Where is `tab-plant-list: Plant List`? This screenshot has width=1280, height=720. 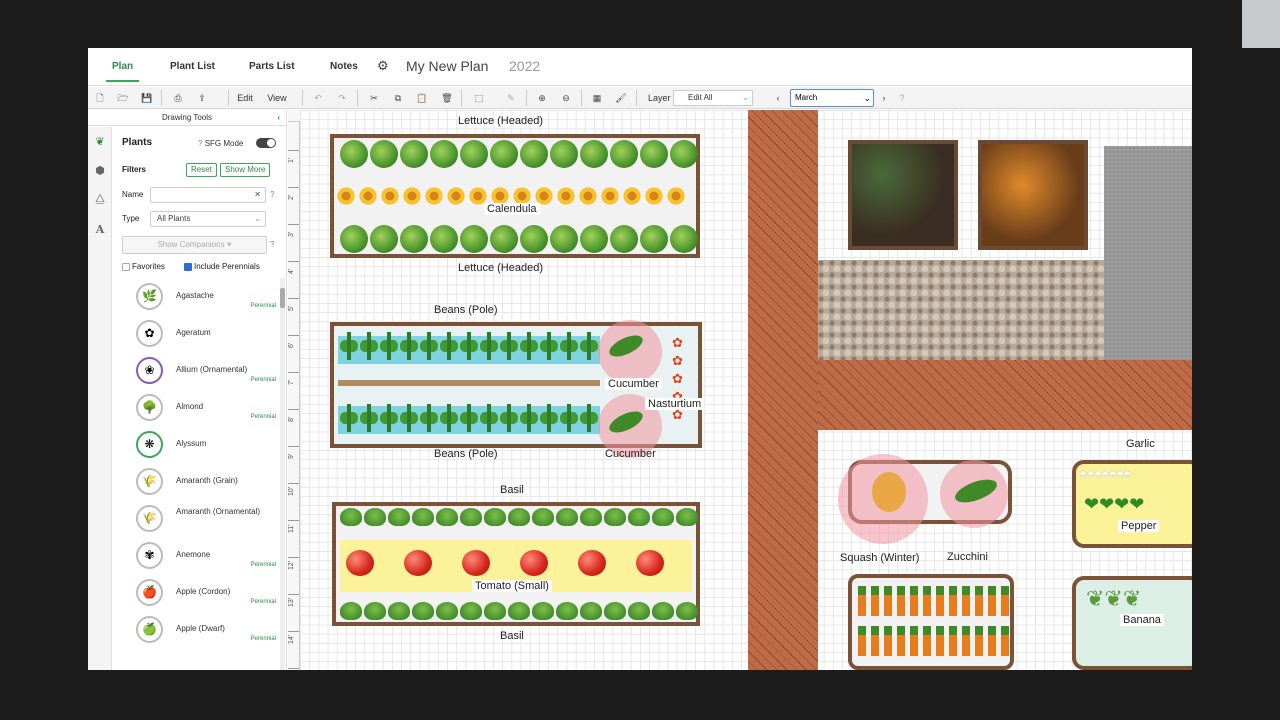
tab-plant-list: Plant List is located at coordinates (192, 66).